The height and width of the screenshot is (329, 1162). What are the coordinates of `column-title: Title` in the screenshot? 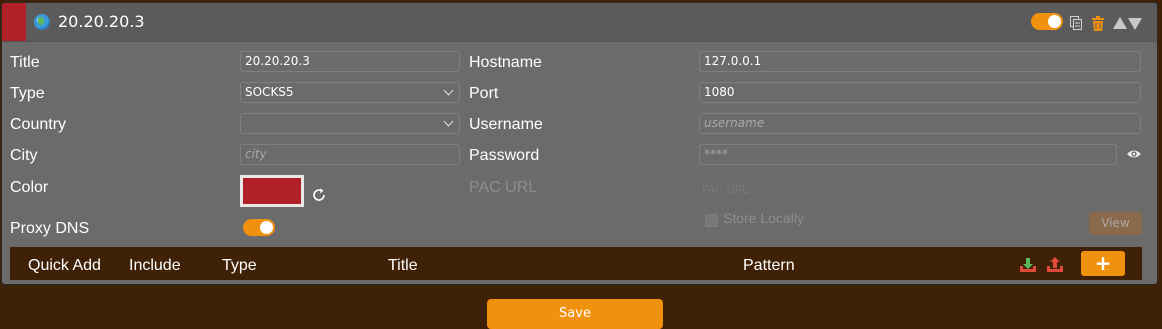 It's located at (403, 265).